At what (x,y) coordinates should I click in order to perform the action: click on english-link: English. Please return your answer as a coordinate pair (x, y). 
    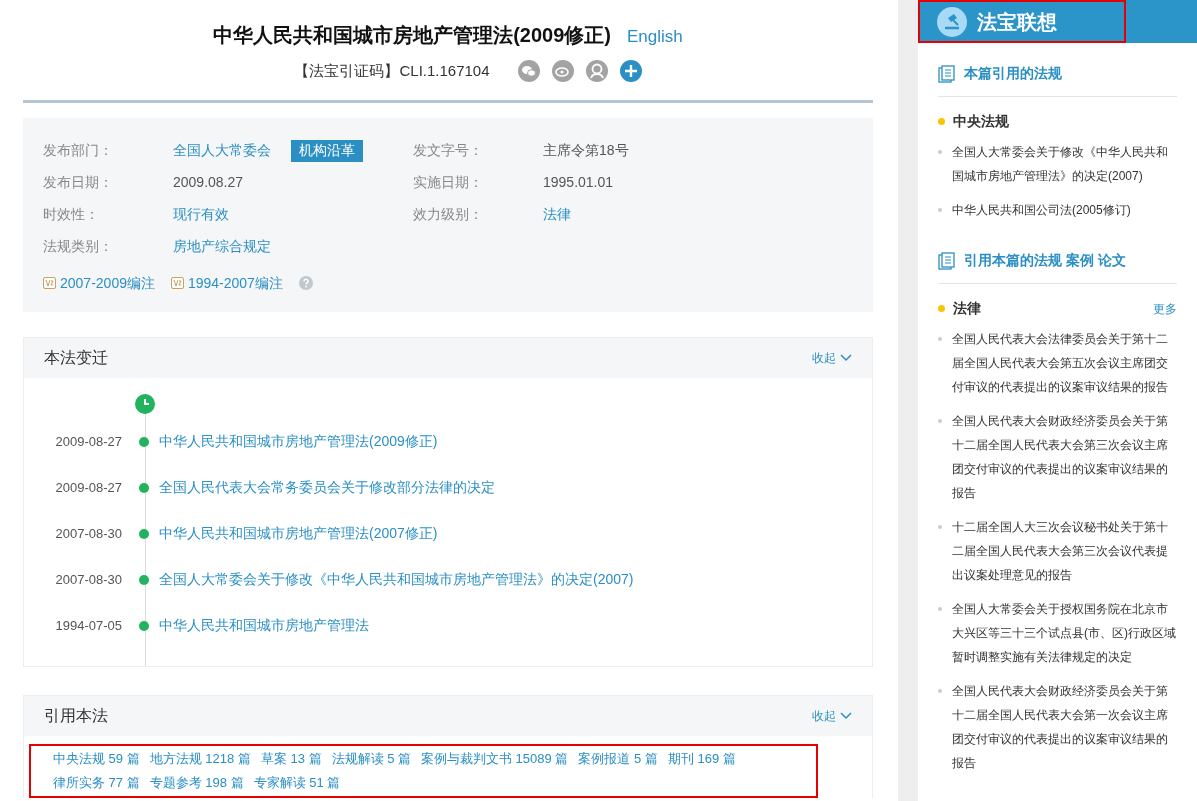
    Looking at the image, I should click on (655, 37).